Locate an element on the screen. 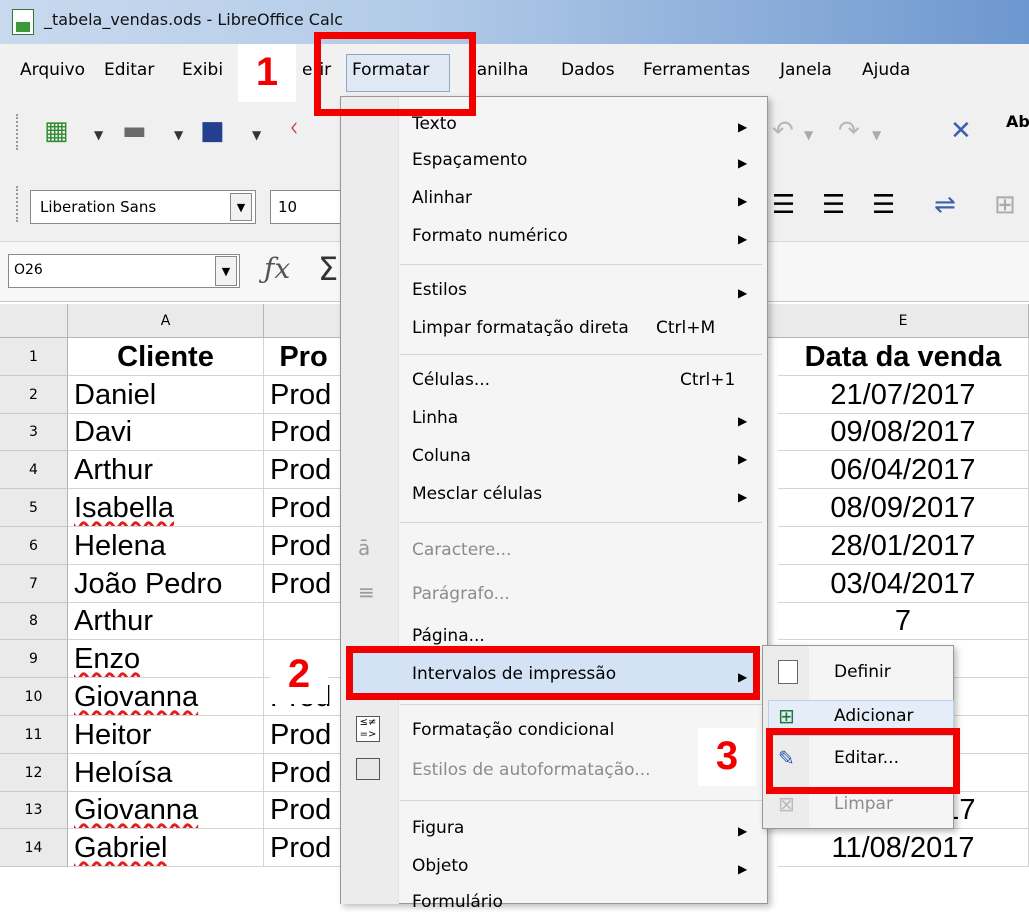 This screenshot has width=1029, height=912. function-wizard-icon: ƒx is located at coordinates (277, 268).